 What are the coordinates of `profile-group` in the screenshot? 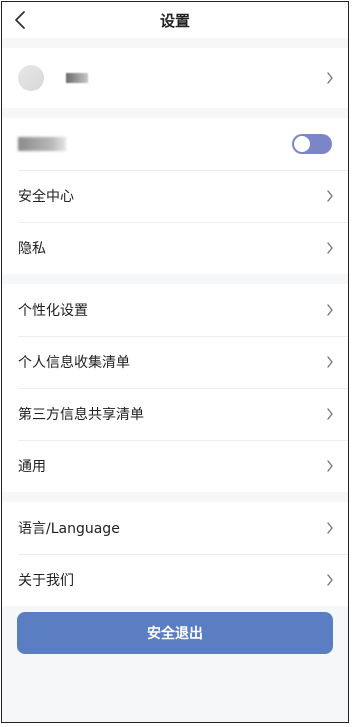 It's located at (175, 78).